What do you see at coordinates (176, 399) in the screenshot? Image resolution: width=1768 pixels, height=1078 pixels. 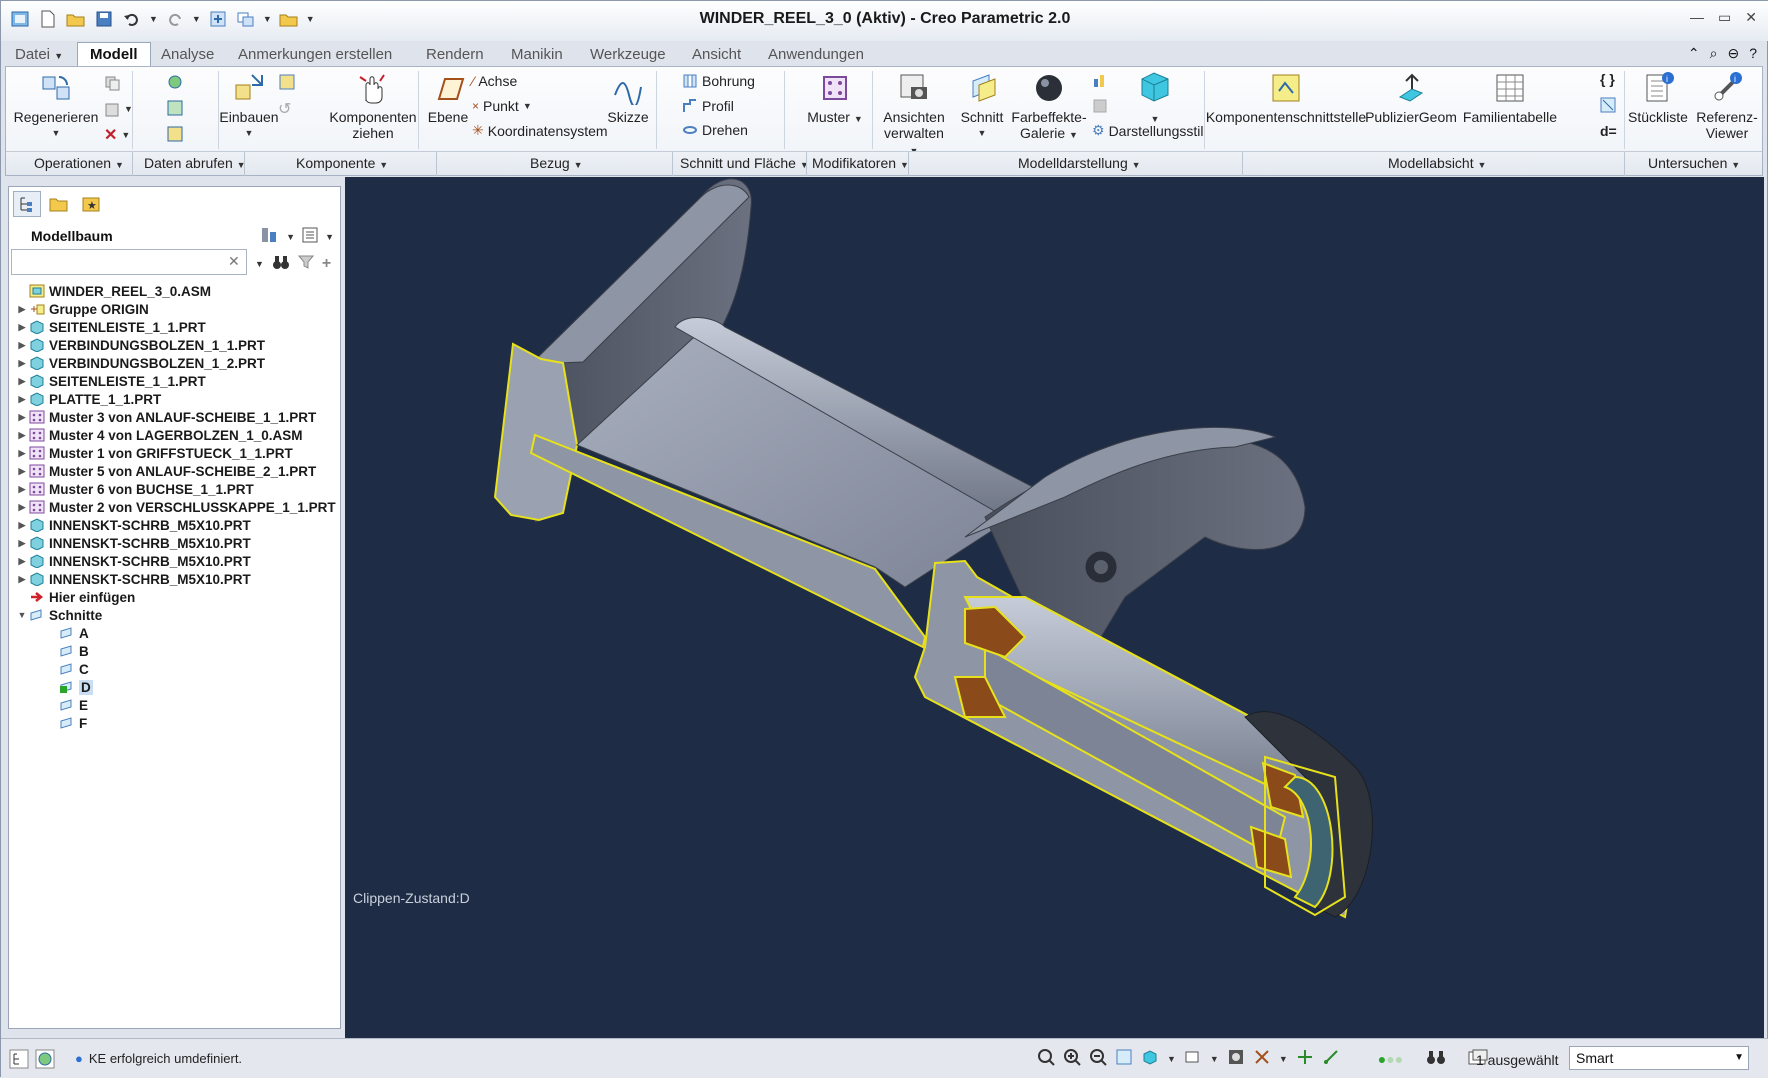 I see `tree-item: ▶ PLATTE_1_1.PRT` at bounding box center [176, 399].